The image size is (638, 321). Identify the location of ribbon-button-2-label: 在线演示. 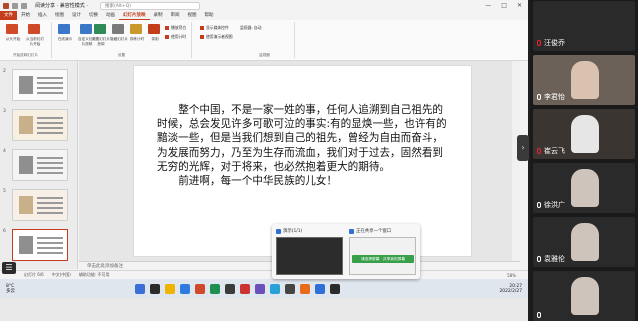
(65, 39).